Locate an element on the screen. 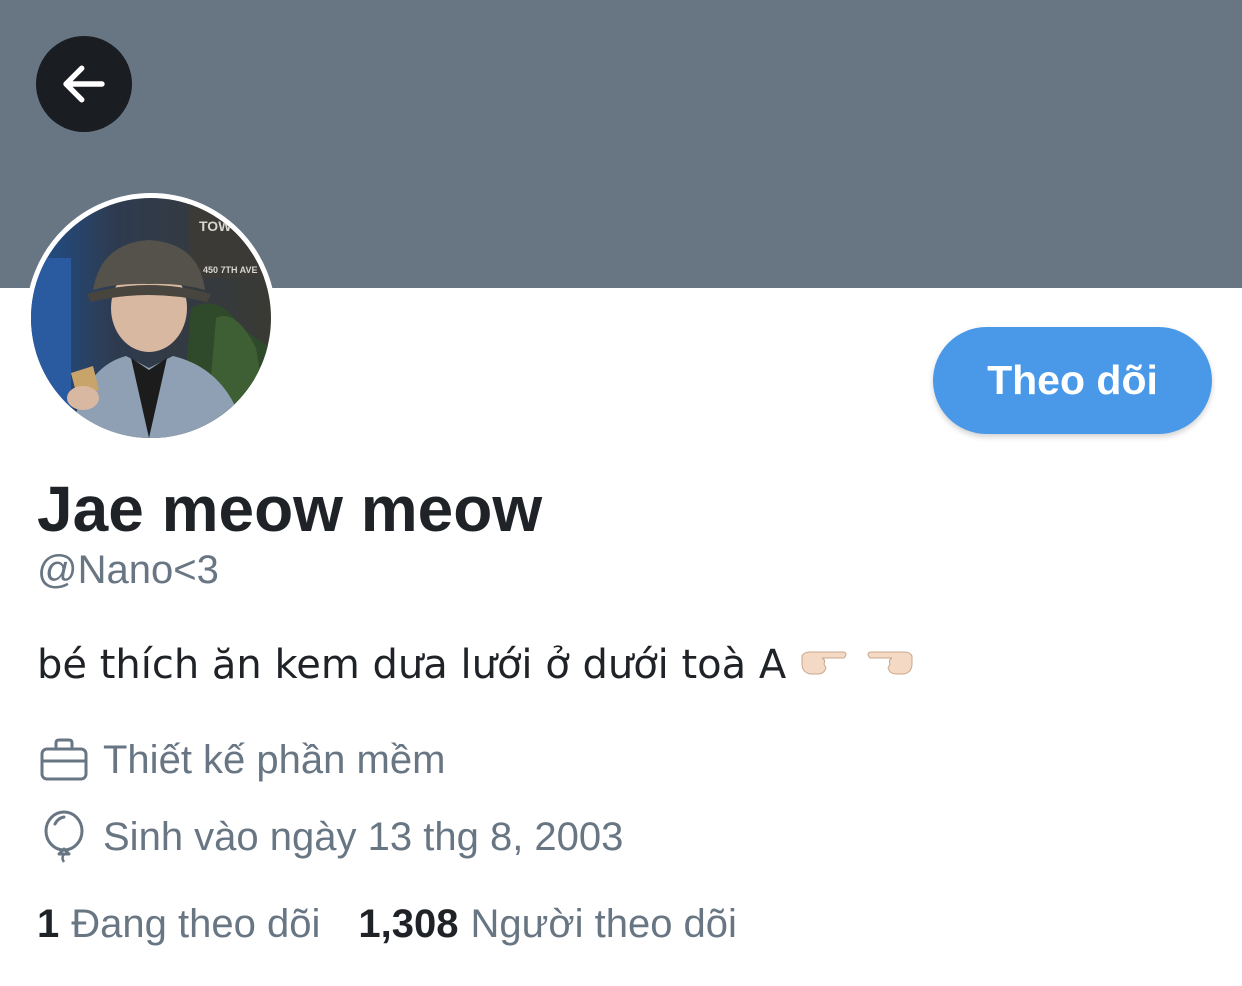 This screenshot has width=1242, height=986. arrow-left-icon is located at coordinates (84, 84).